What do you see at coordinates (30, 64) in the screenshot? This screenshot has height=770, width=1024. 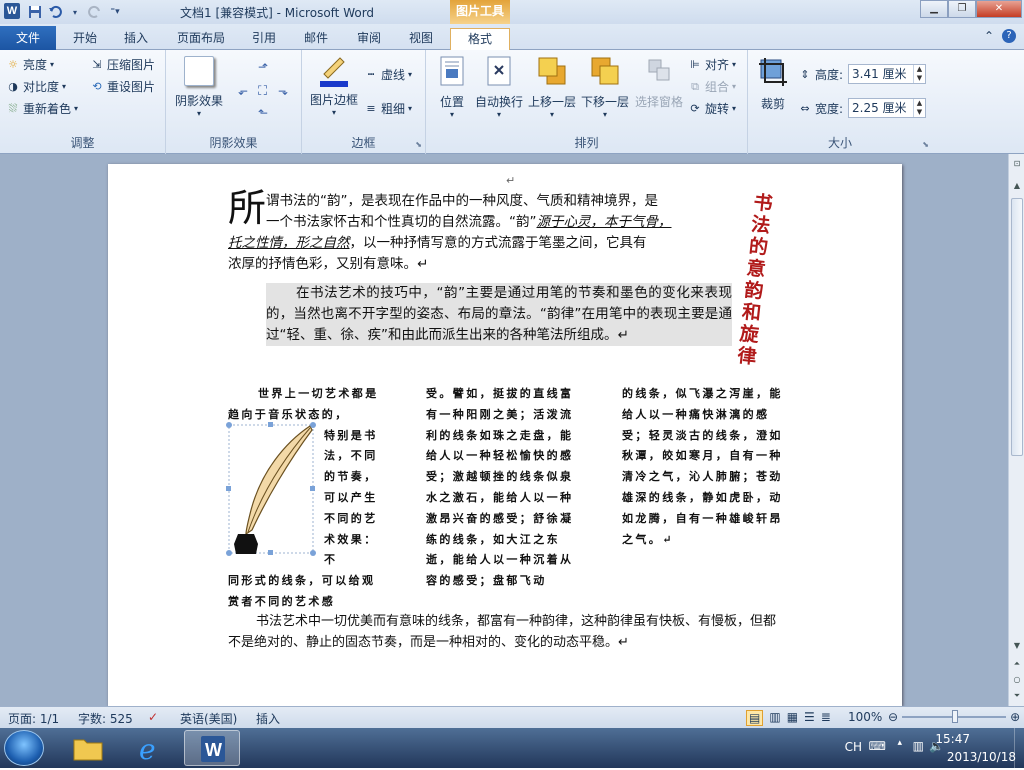 I see `brightness-button: ☼ 亮度 ▾` at bounding box center [30, 64].